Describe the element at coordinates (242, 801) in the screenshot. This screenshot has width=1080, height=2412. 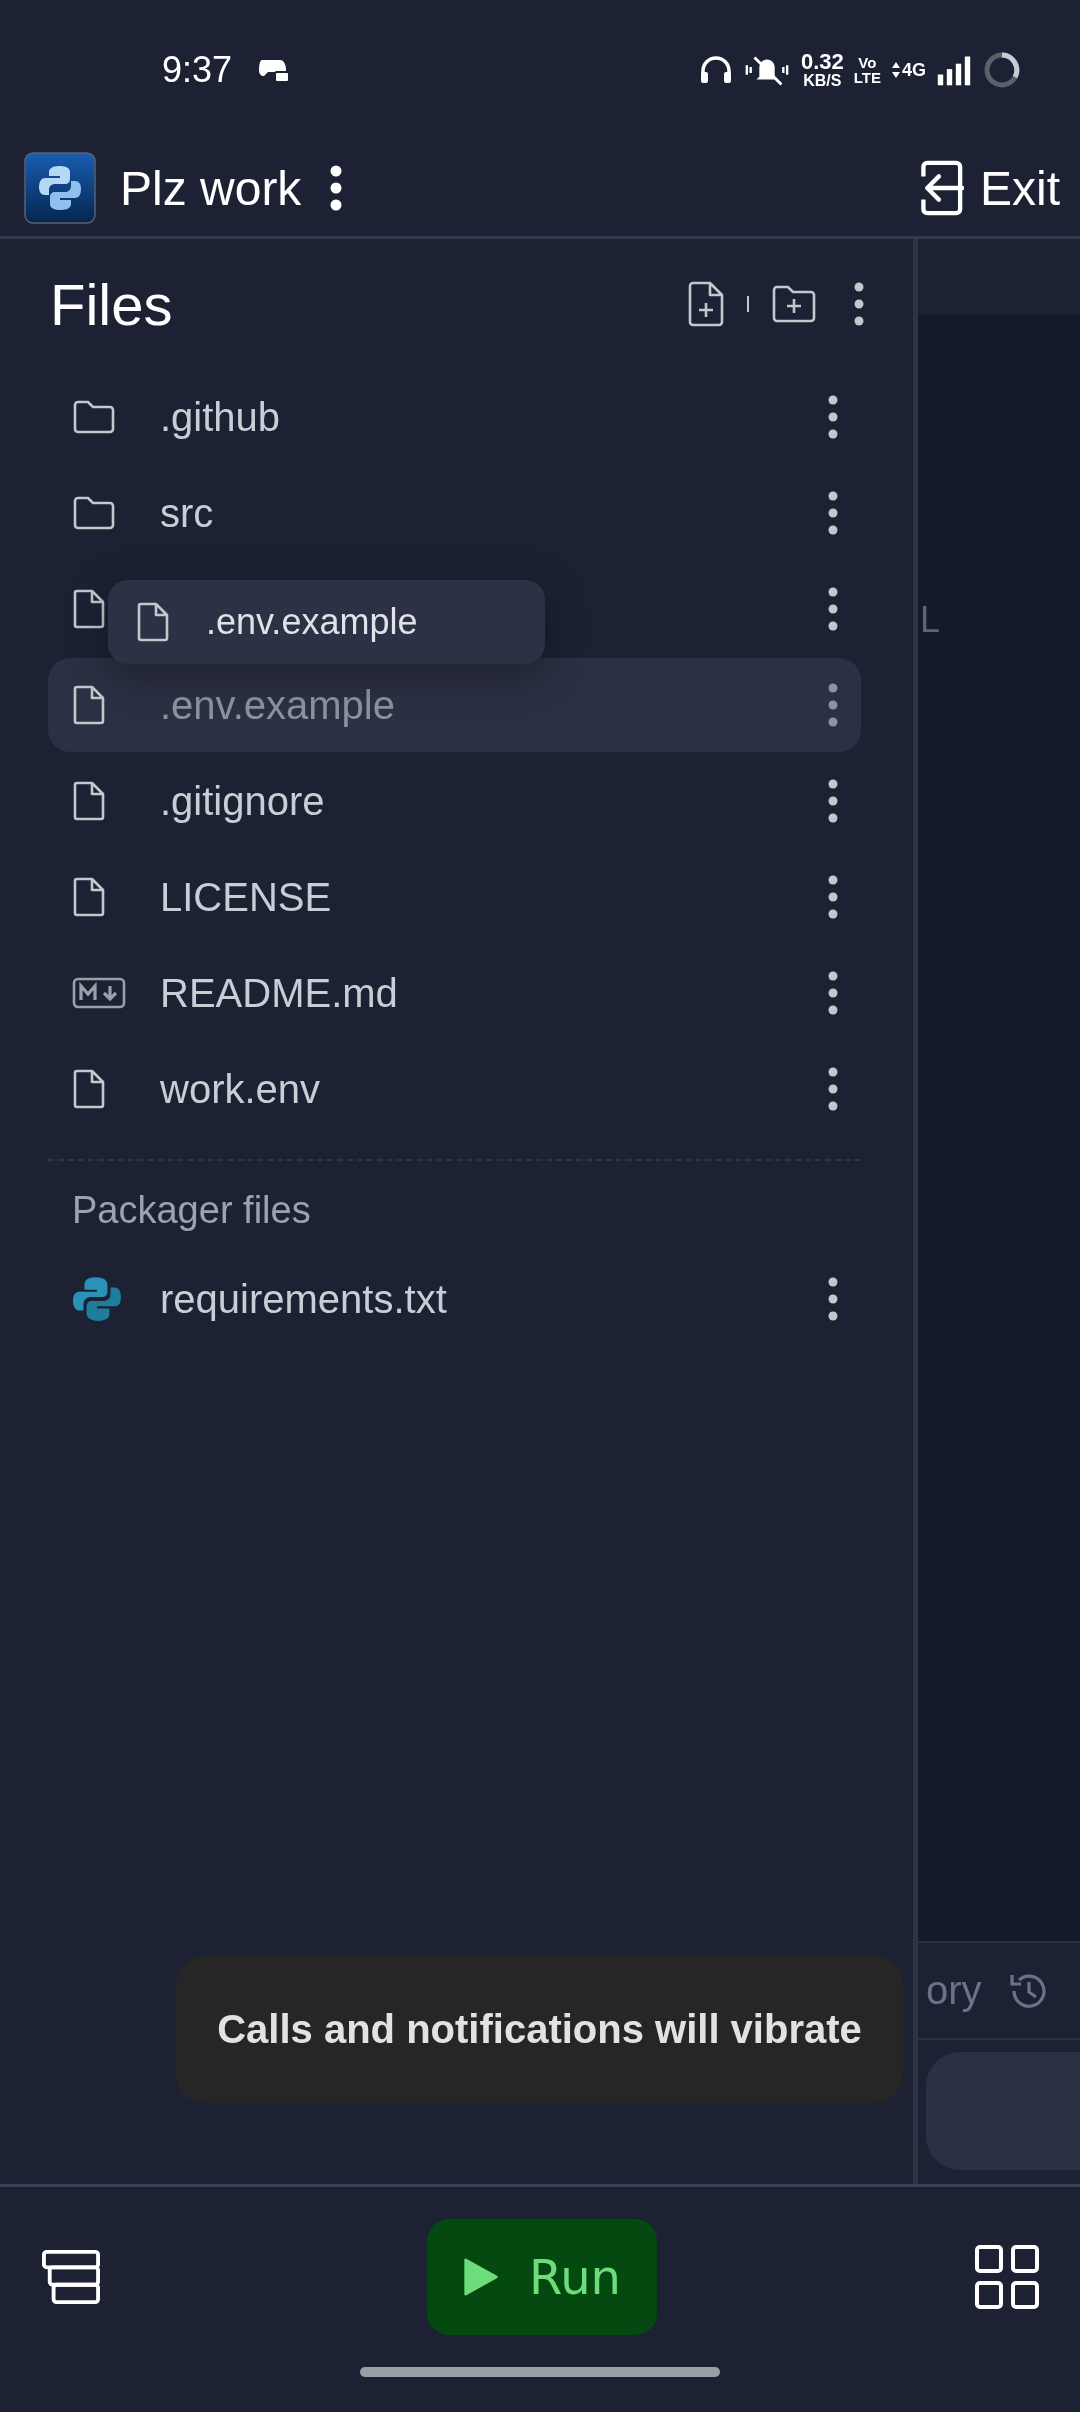
I see `file-name: .gitignore` at that location.